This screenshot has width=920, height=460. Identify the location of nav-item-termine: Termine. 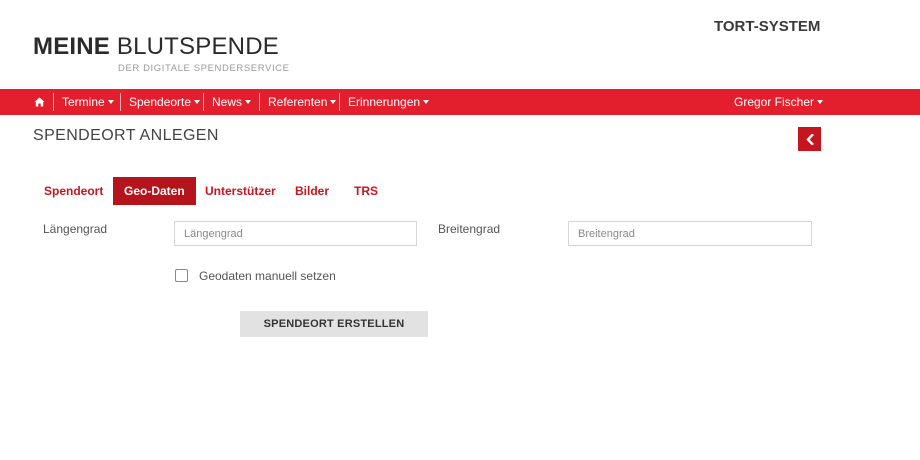
(88, 102).